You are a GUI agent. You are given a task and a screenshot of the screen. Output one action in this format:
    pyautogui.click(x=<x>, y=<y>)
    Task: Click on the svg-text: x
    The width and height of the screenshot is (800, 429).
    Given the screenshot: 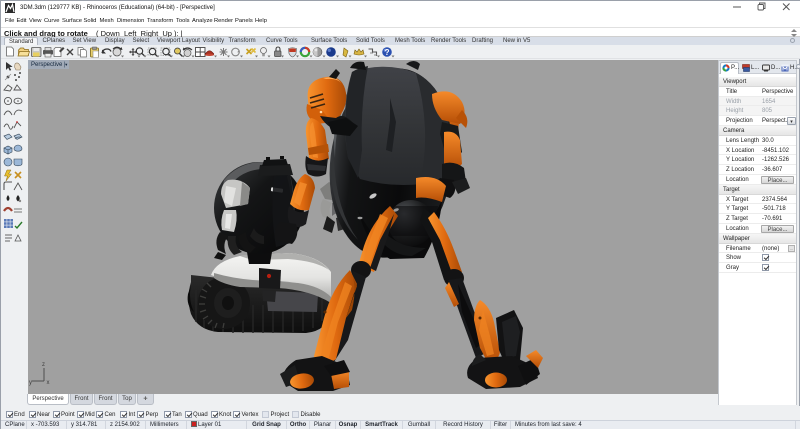 What is the action you would take?
    pyautogui.click(x=48, y=383)
    